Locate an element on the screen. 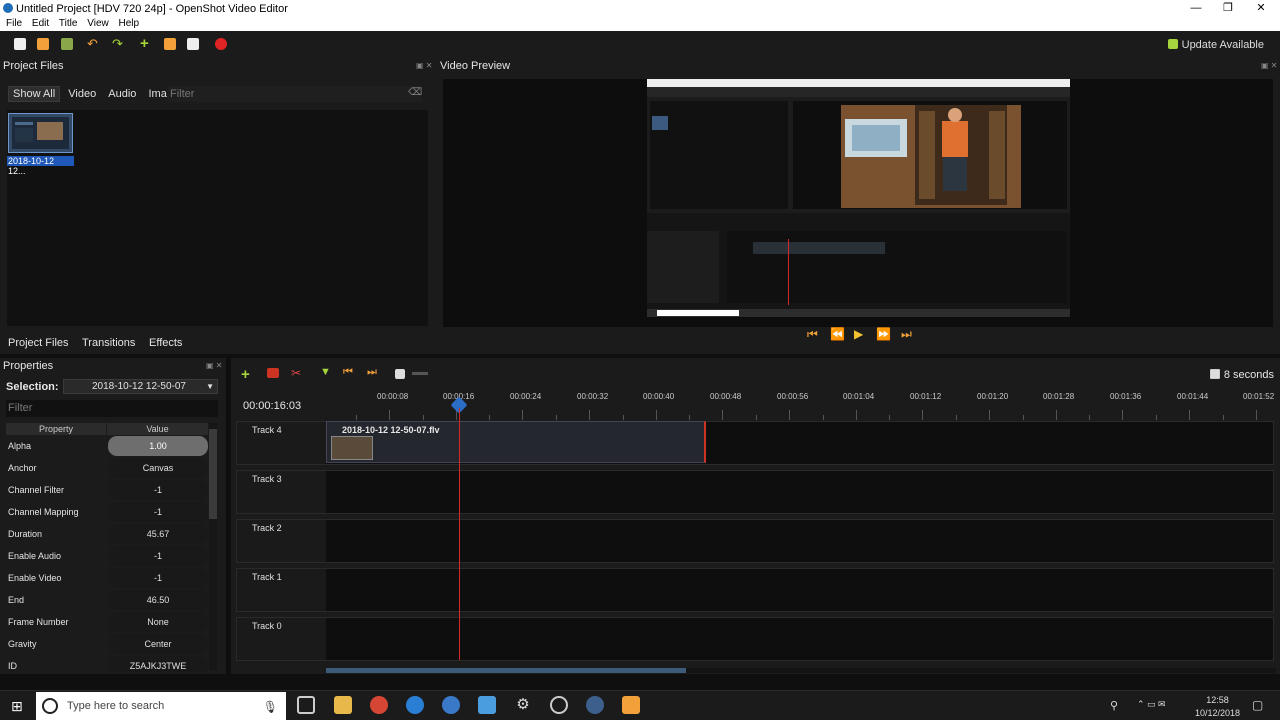 The height and width of the screenshot is (720, 1280). tab-audio: Audio is located at coordinates (122, 94).